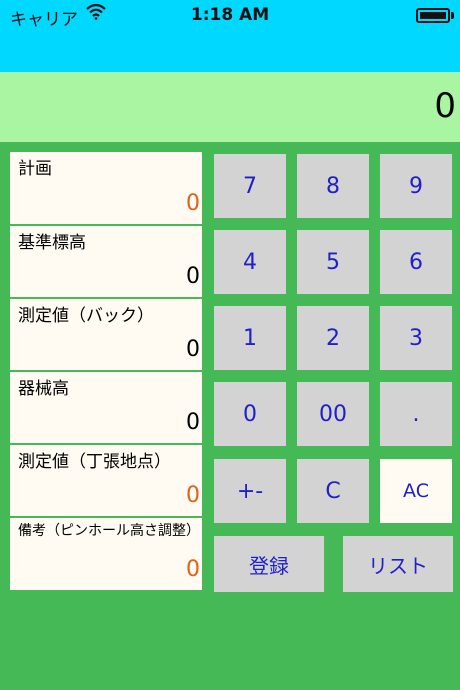  What do you see at coordinates (250, 338) in the screenshot?
I see `key-1: 1` at bounding box center [250, 338].